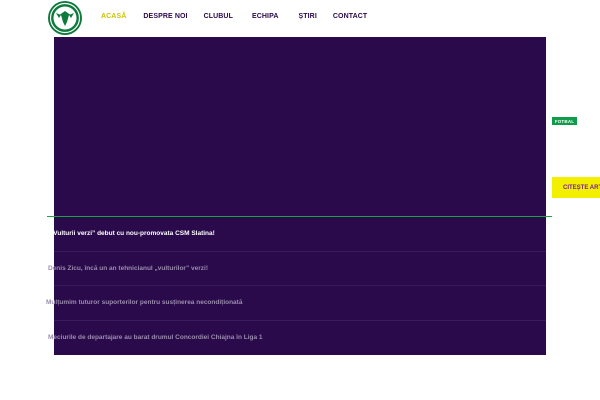 This screenshot has width=600, height=400. I want to click on category-badge: FOTBAL, so click(564, 121).